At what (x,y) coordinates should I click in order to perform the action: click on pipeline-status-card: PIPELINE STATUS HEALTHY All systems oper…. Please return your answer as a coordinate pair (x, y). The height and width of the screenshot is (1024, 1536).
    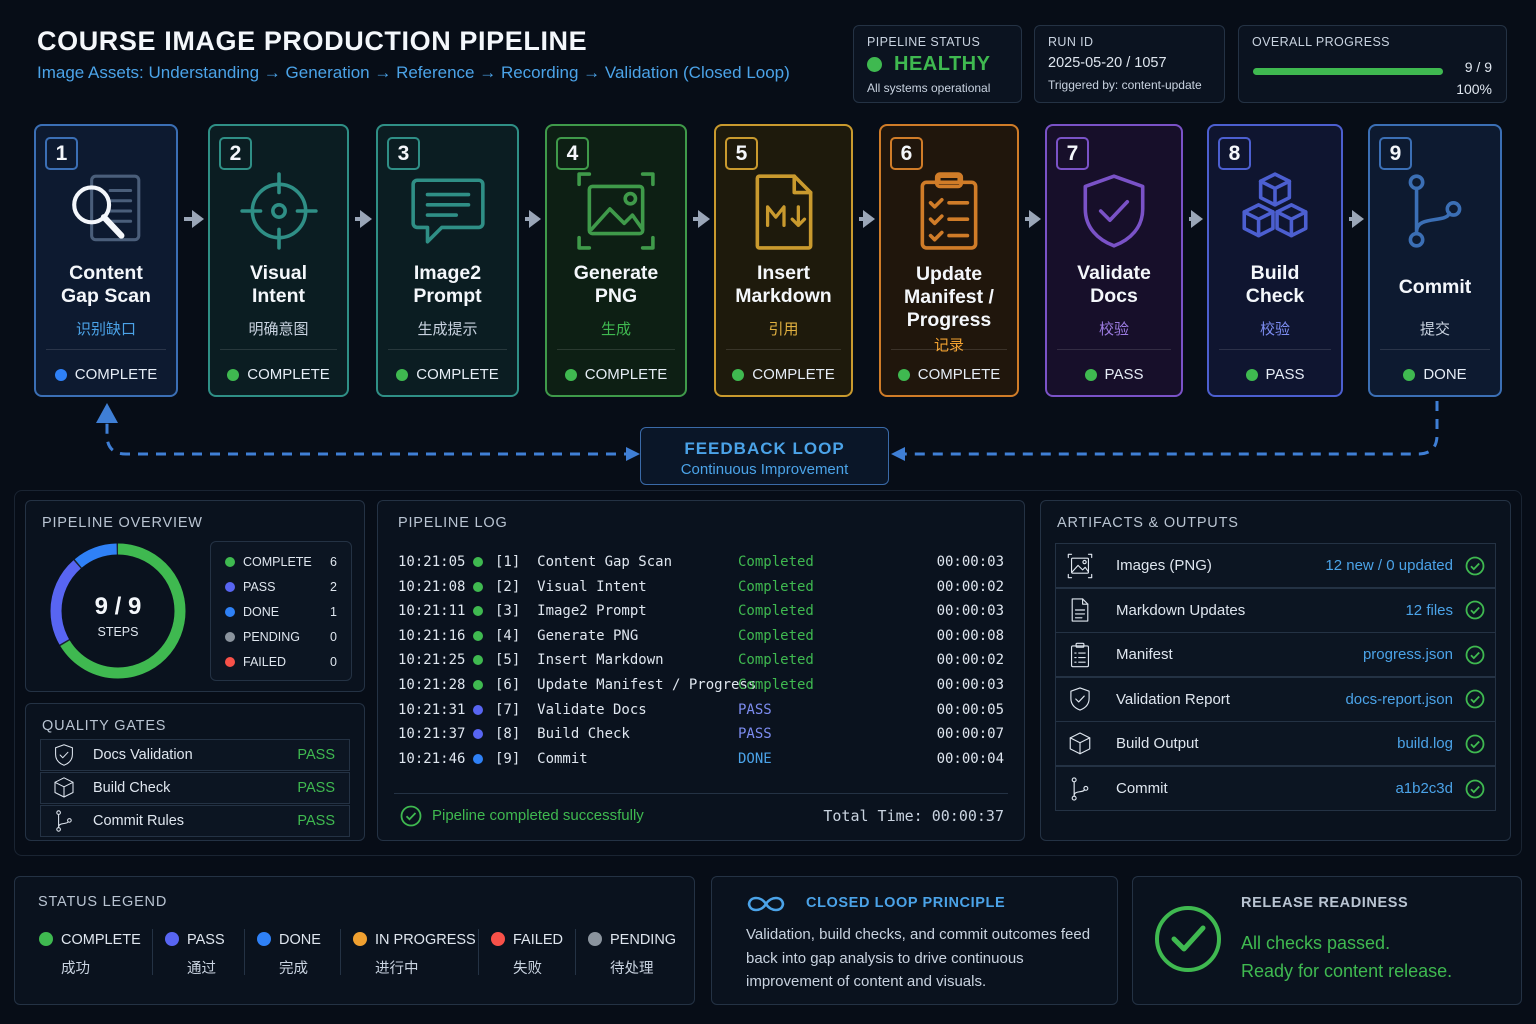
    Looking at the image, I should click on (937, 64).